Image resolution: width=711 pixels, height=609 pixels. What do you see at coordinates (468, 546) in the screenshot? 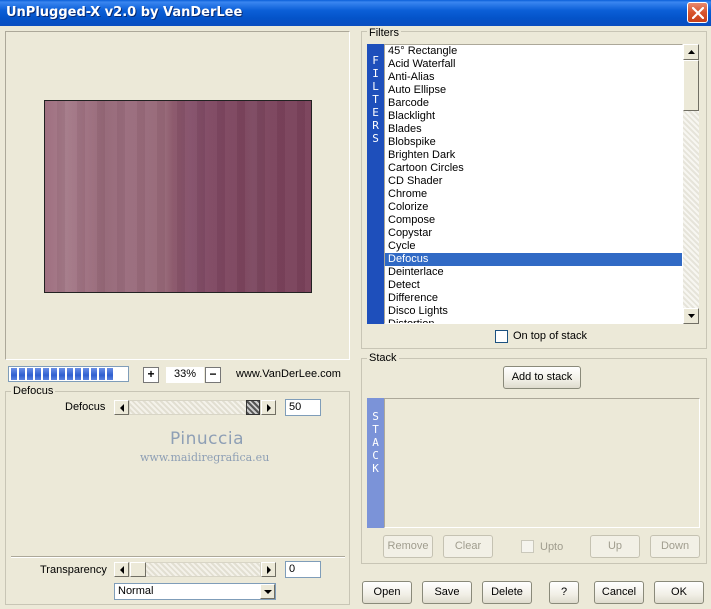
I see `clear-button: Clear` at bounding box center [468, 546].